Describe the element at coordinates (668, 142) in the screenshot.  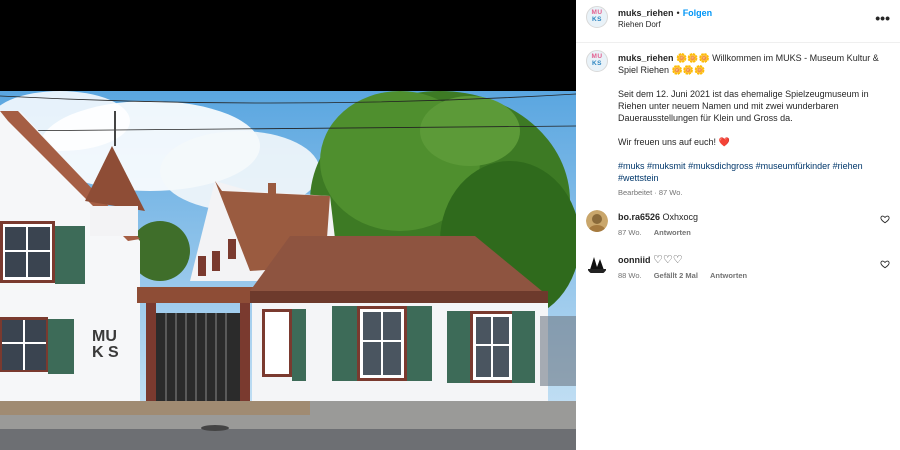
I see `caption-closing: Wir freuen uns auf euch!` at that location.